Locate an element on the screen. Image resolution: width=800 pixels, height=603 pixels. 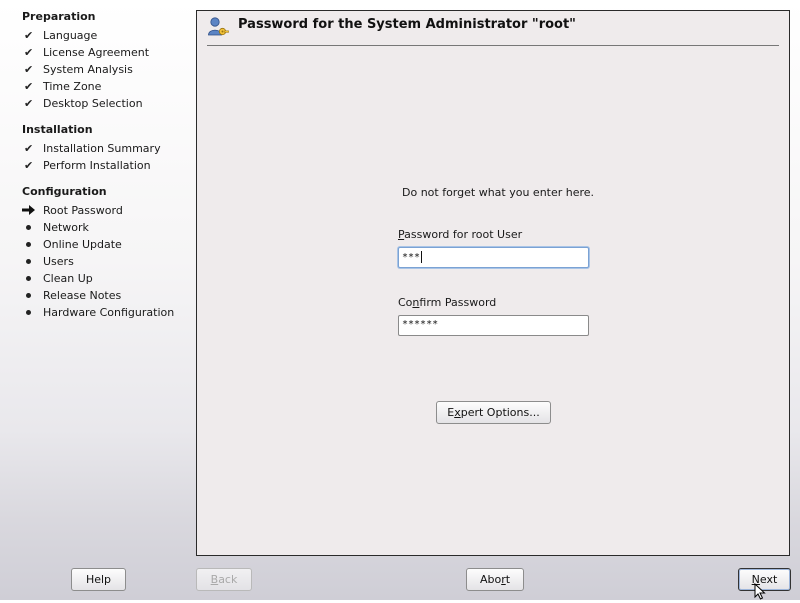
confirm-password-field: ****** is located at coordinates (493, 325).